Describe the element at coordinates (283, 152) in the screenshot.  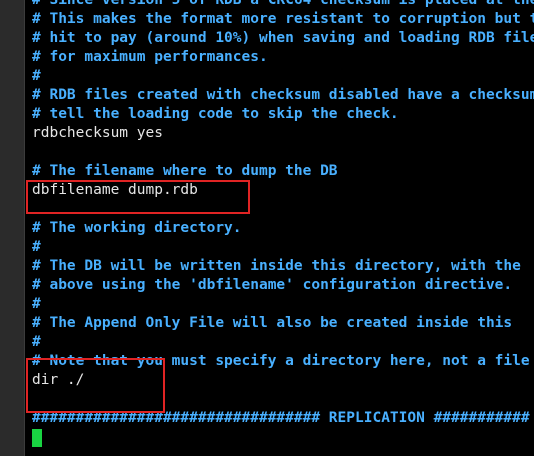
I see `blank-line` at that location.